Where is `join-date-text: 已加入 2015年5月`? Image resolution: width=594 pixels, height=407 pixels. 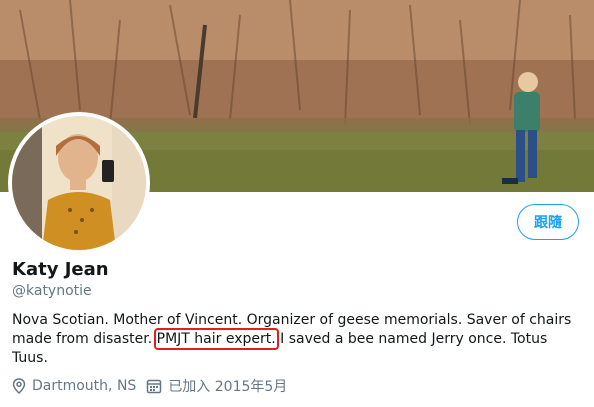 join-date-text: 已加入 2015年5月 is located at coordinates (228, 387).